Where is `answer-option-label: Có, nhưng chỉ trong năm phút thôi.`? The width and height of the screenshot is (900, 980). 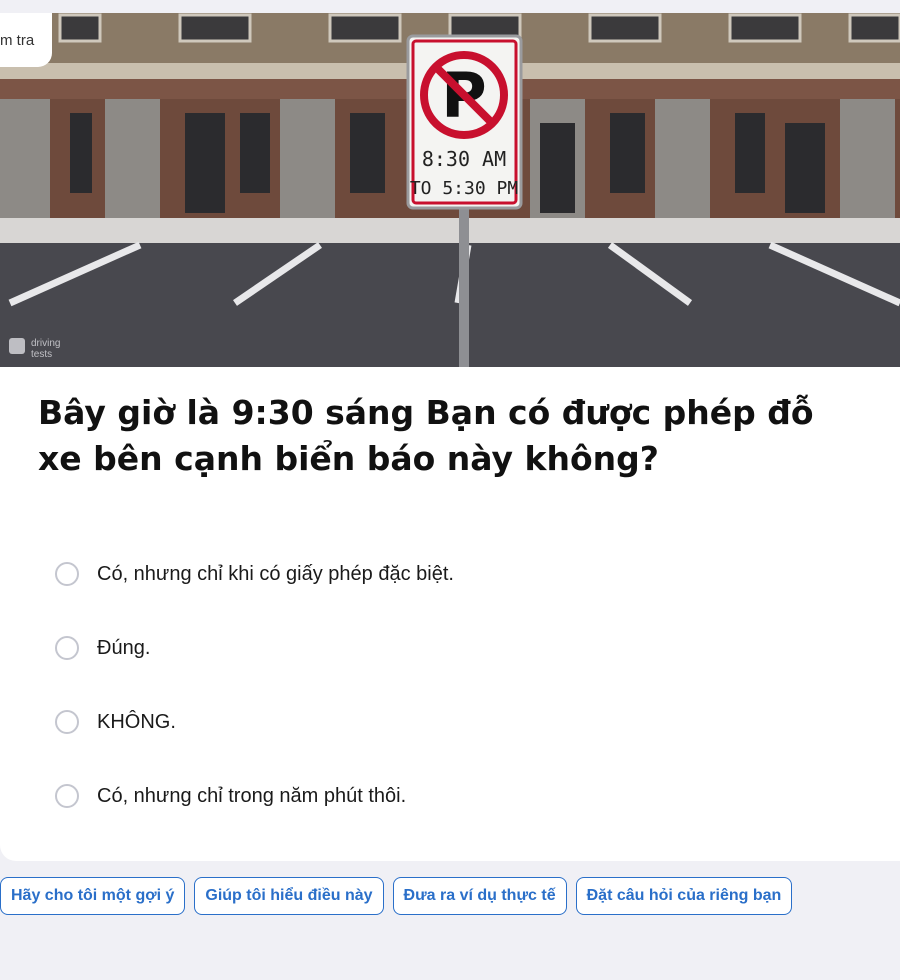
answer-option-label: Có, nhưng chỉ trong năm phút thôi. is located at coordinates (252, 795).